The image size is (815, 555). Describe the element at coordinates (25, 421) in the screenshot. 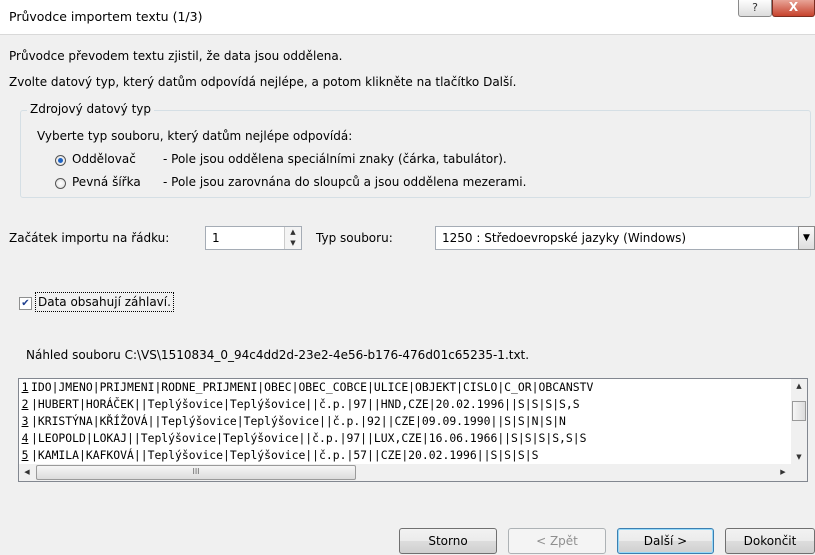

I see `preview-line-number: 3` at that location.